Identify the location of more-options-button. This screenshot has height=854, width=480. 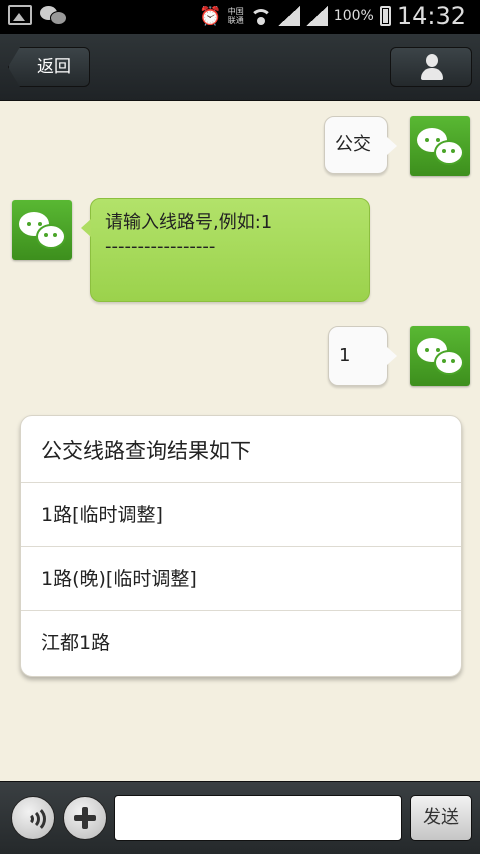
(85, 818).